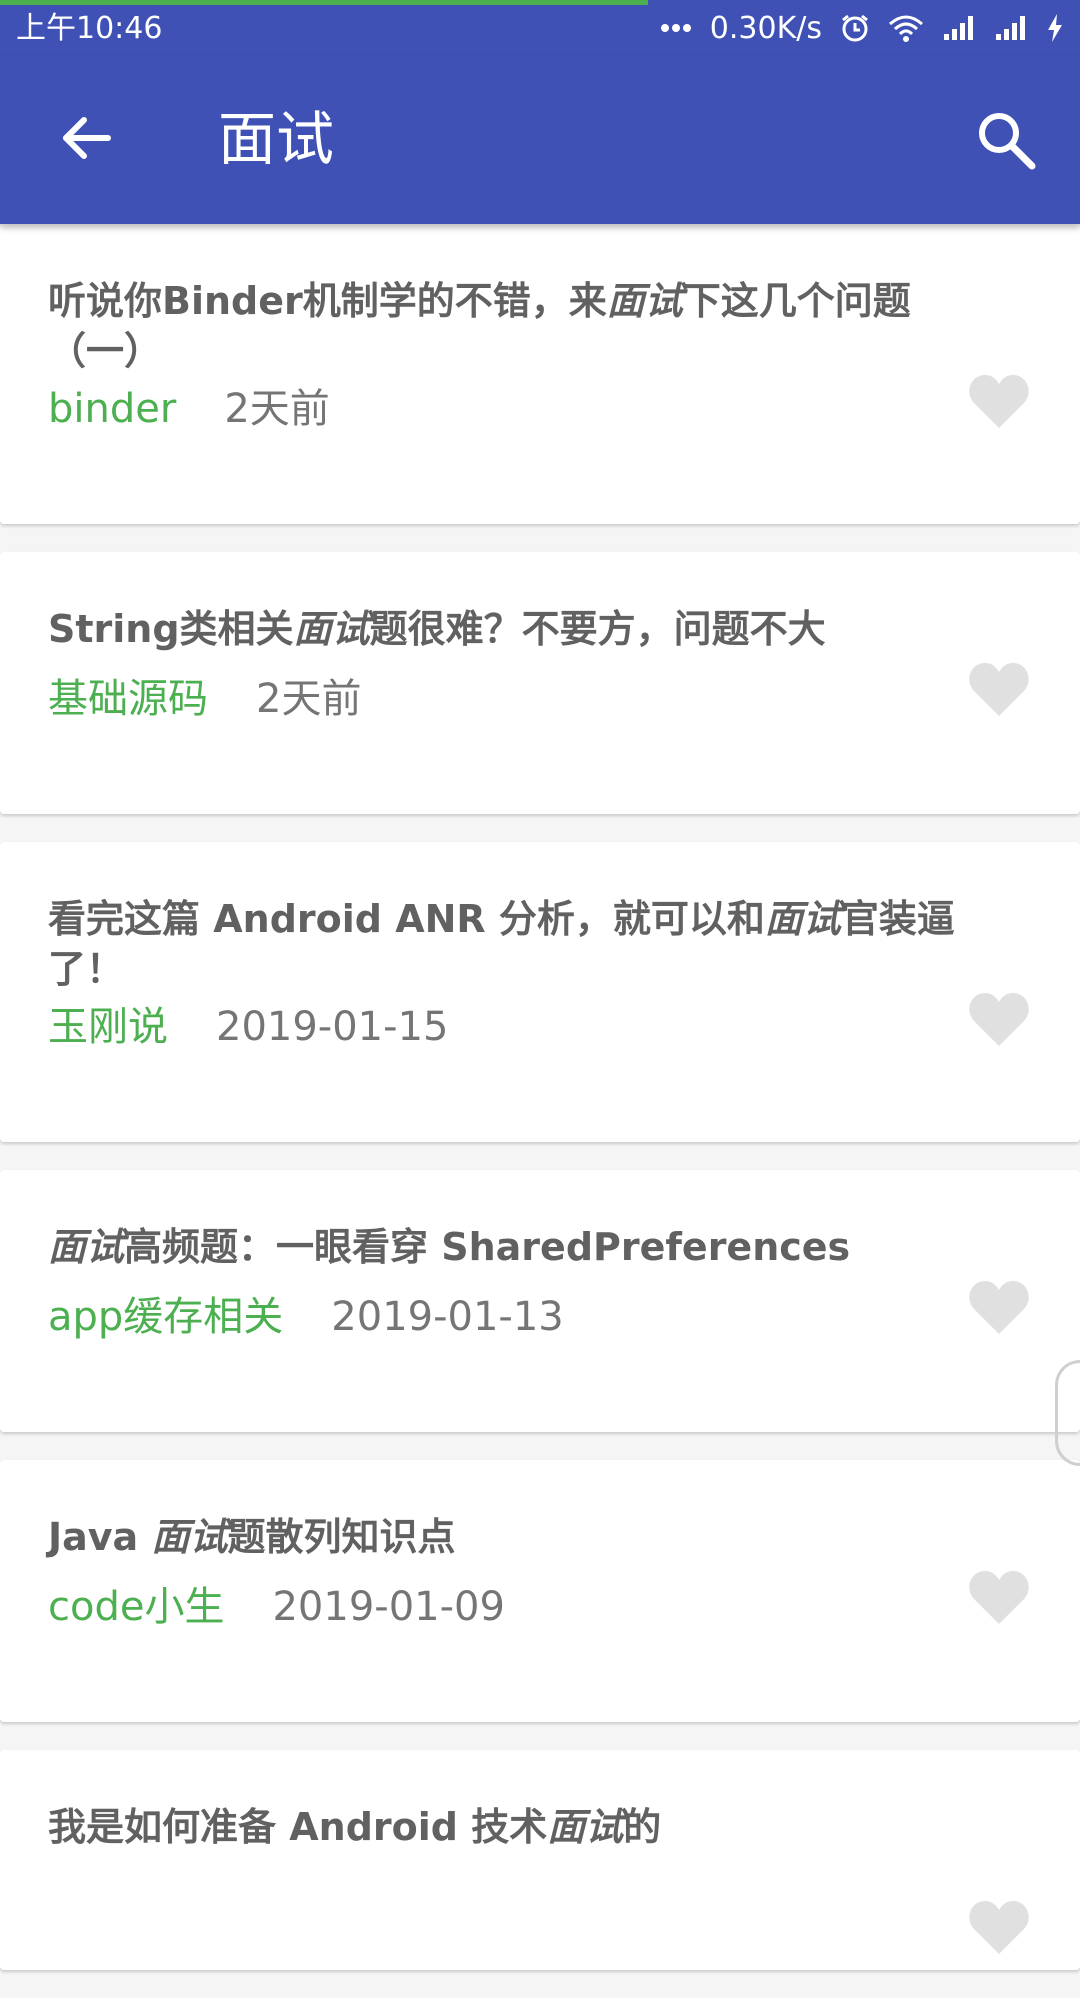 This screenshot has width=1080, height=1998. I want to click on article-date: 2019-01-13, so click(447, 1317).